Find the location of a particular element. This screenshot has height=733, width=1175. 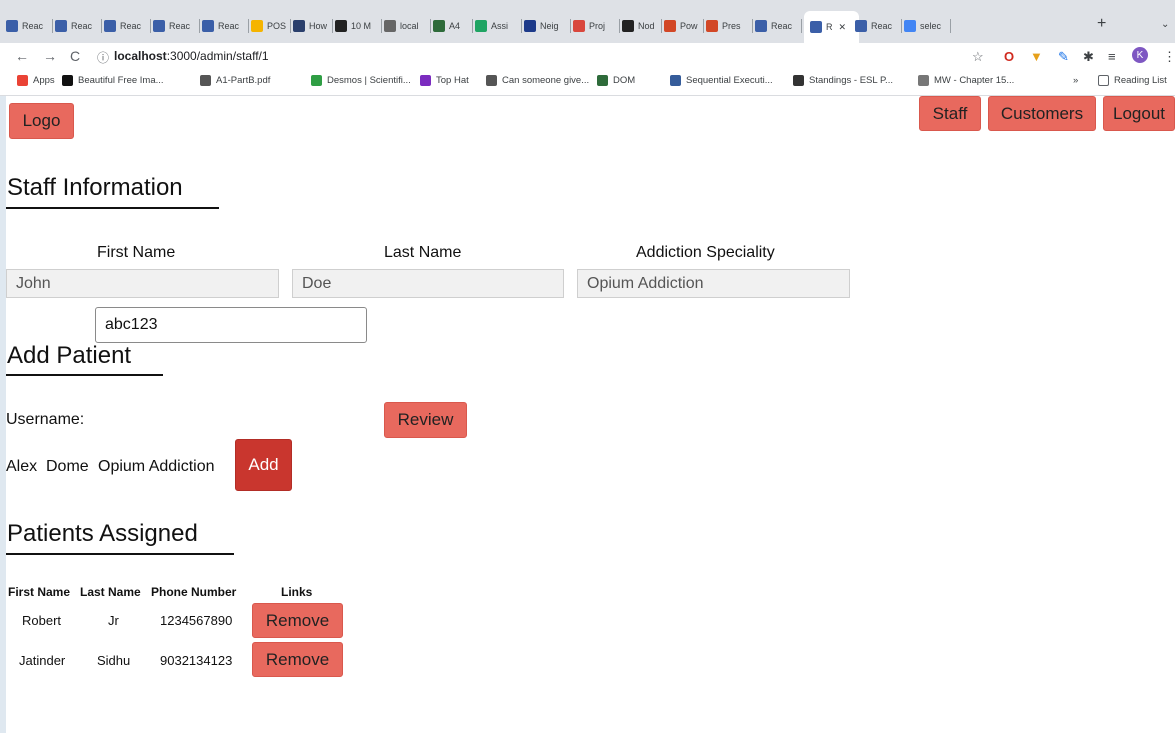

browser-tab: Nod is located at coordinates (642, 26).